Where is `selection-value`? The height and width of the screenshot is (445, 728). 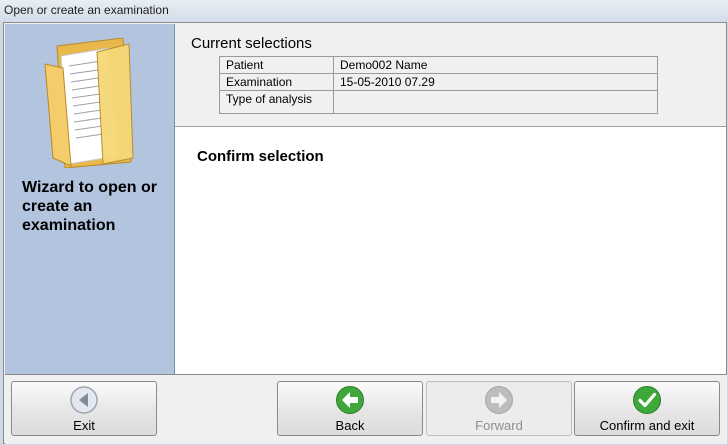
selection-value is located at coordinates (495, 102).